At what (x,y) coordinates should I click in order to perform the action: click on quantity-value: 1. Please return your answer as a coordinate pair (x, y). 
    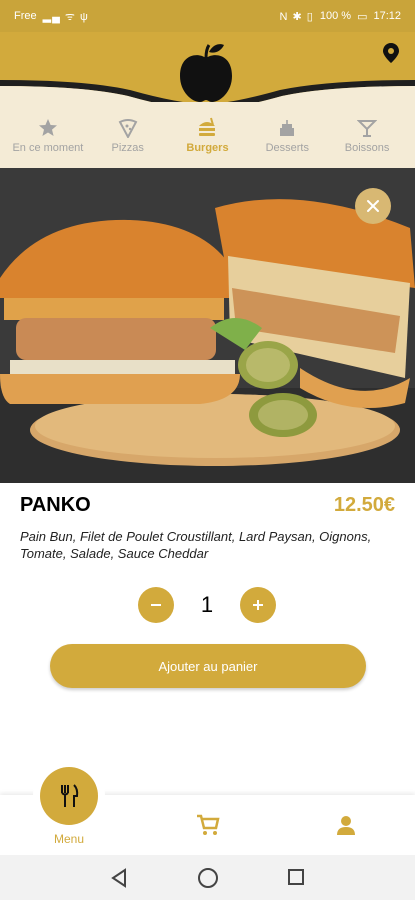
    Looking at the image, I should click on (207, 604).